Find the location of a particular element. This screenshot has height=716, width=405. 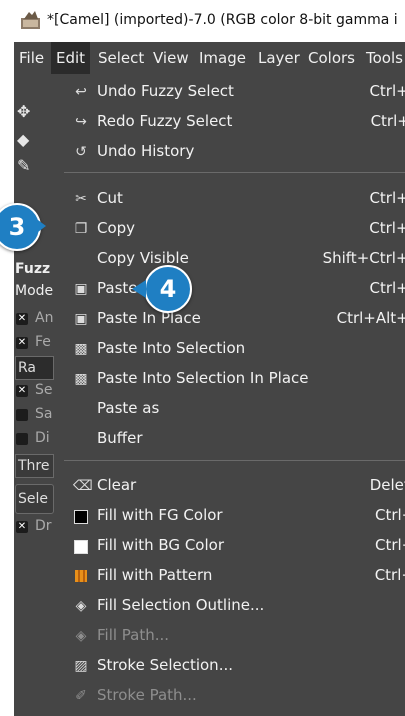

option-label-sample-merged: Sa is located at coordinates (44, 414).